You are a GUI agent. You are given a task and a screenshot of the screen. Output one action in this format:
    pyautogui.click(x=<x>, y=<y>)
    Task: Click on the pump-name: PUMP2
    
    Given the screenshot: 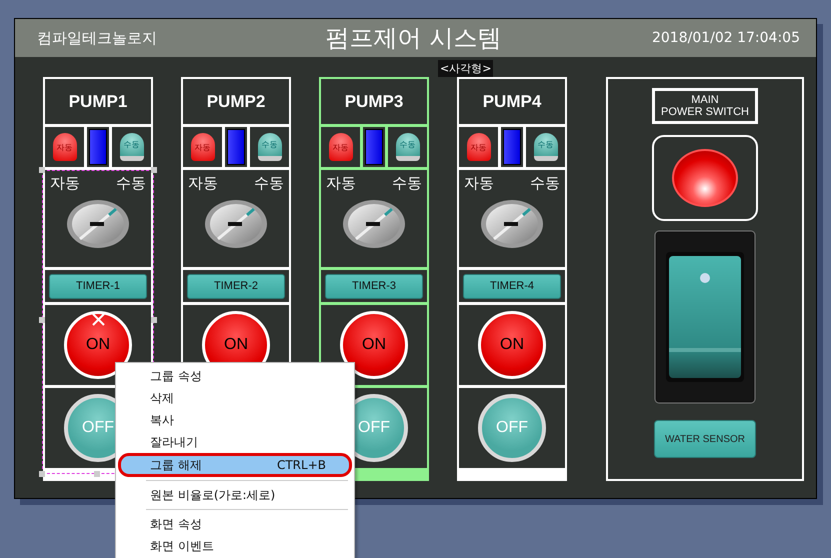 What is the action you would take?
    pyautogui.click(x=236, y=102)
    